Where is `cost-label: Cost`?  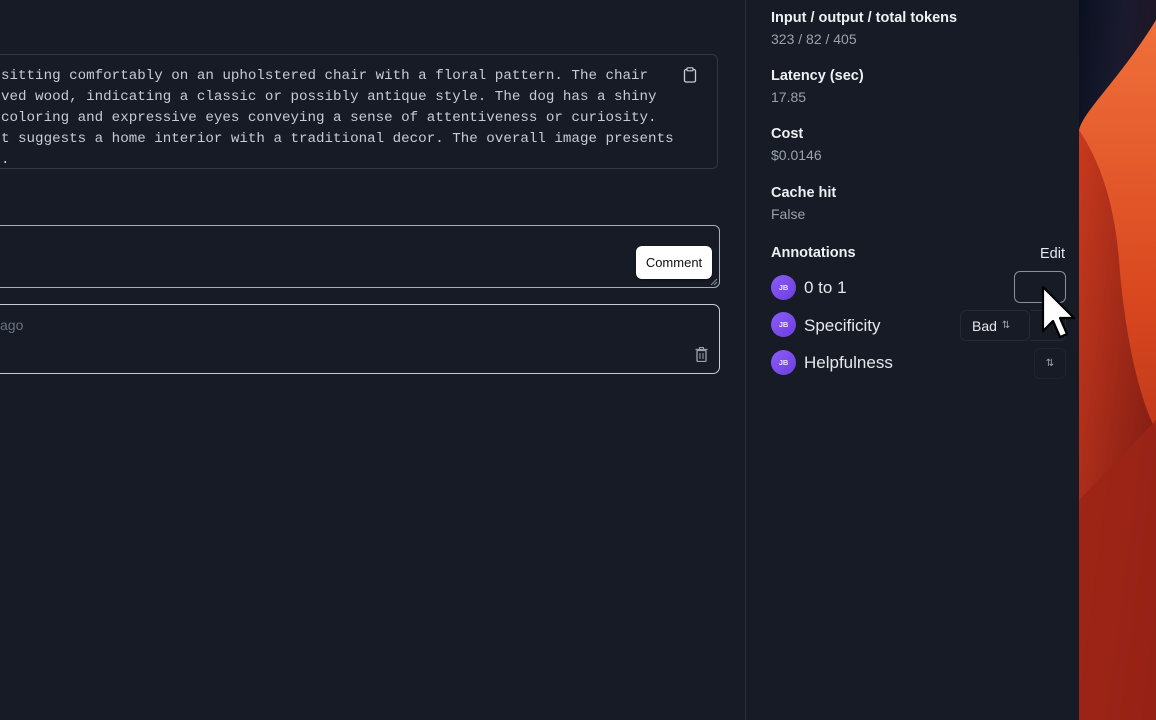
cost-label: Cost is located at coordinates (787, 134).